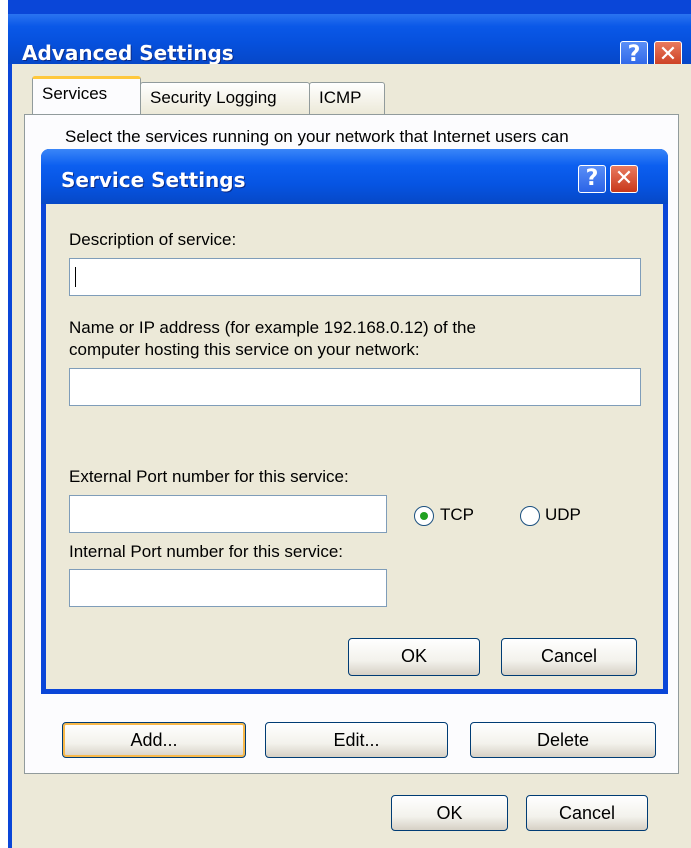 This screenshot has width=691, height=848. What do you see at coordinates (153, 180) in the screenshot?
I see `service-settings-title: Service Settings` at bounding box center [153, 180].